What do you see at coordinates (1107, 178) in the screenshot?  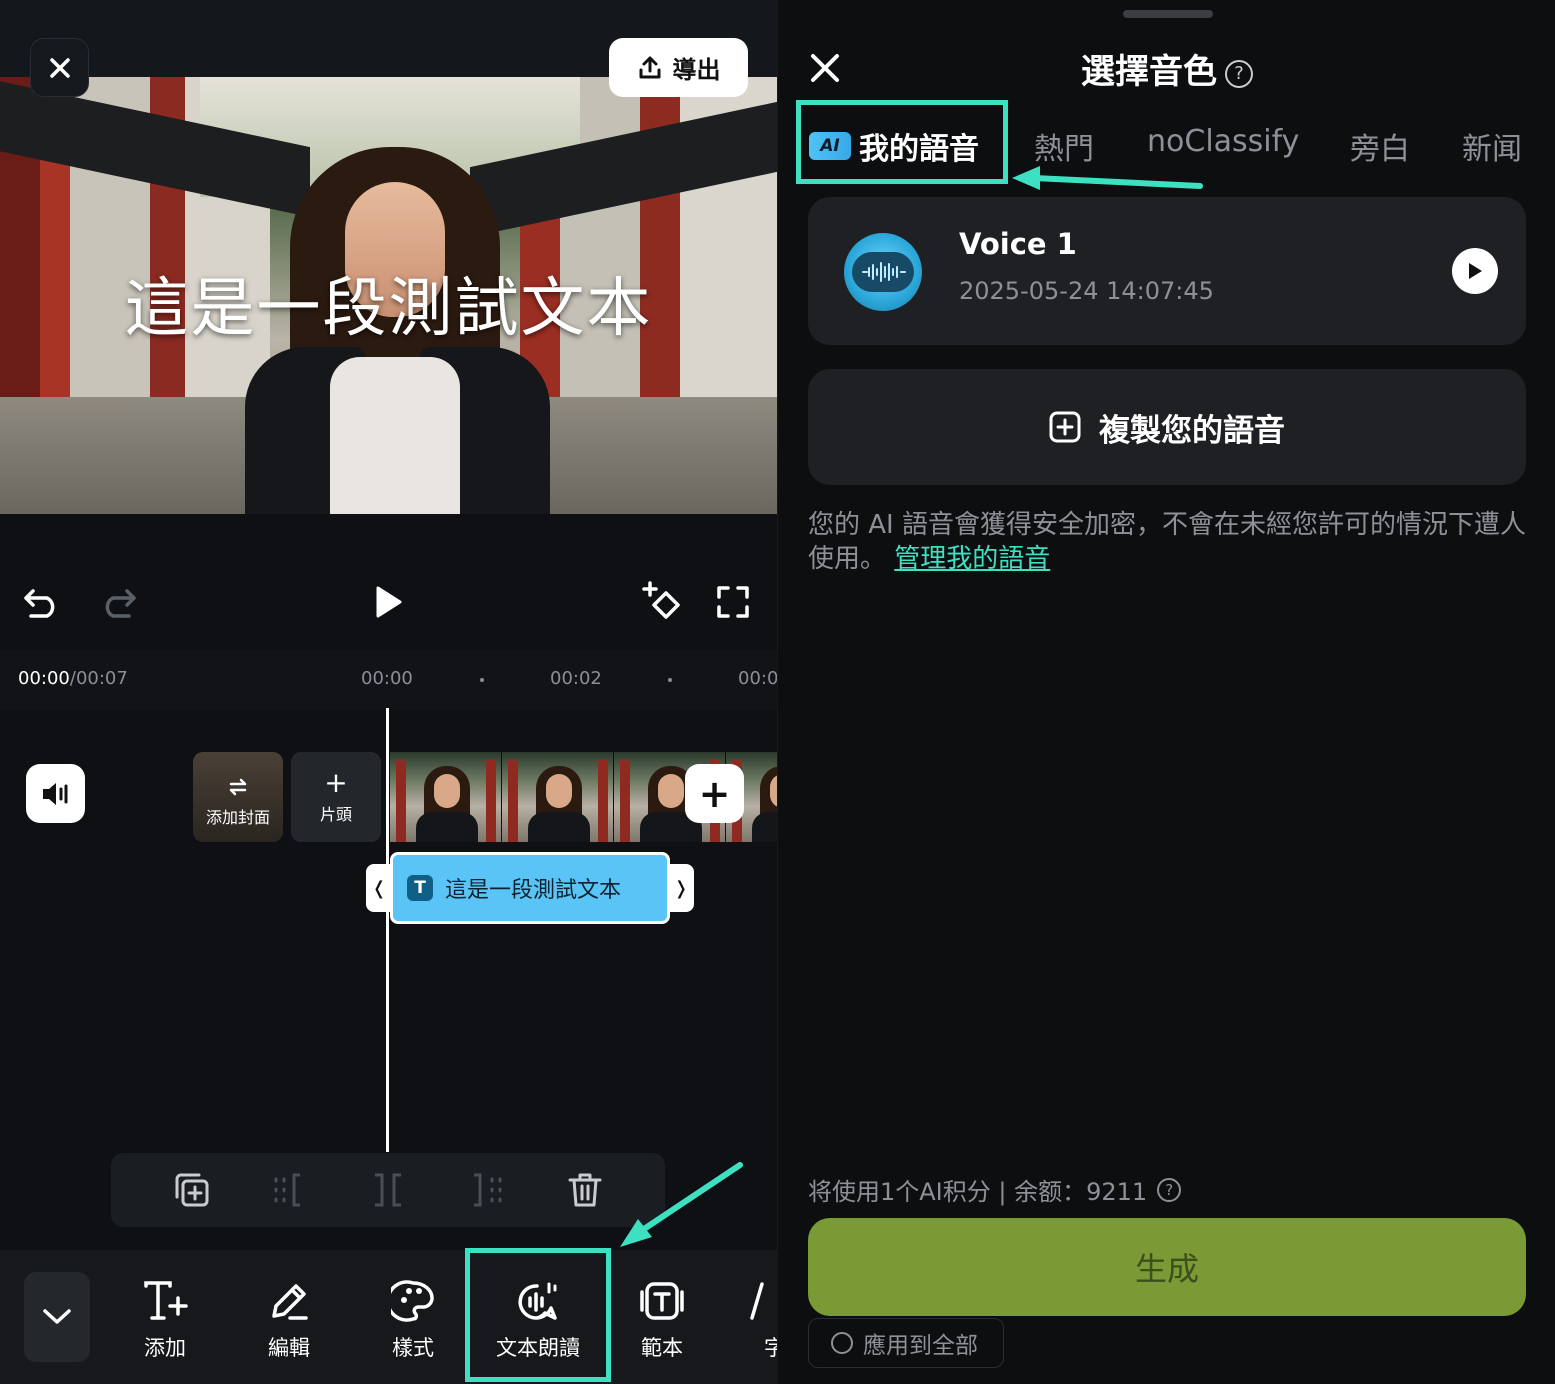 I see `annotation-arrow-my-voice` at bounding box center [1107, 178].